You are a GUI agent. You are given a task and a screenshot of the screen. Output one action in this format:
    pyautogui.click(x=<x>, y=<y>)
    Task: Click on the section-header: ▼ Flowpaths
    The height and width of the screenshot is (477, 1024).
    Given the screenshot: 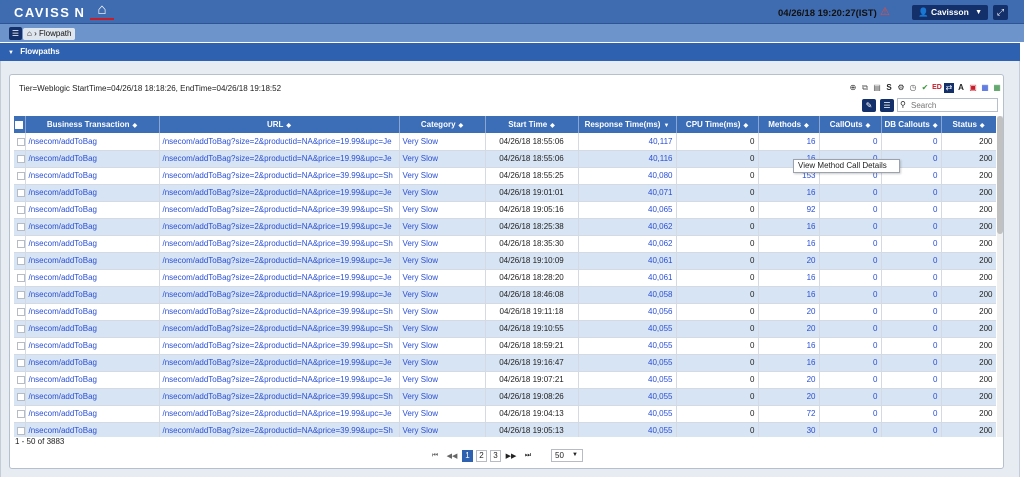 What is the action you would take?
    pyautogui.click(x=510, y=52)
    